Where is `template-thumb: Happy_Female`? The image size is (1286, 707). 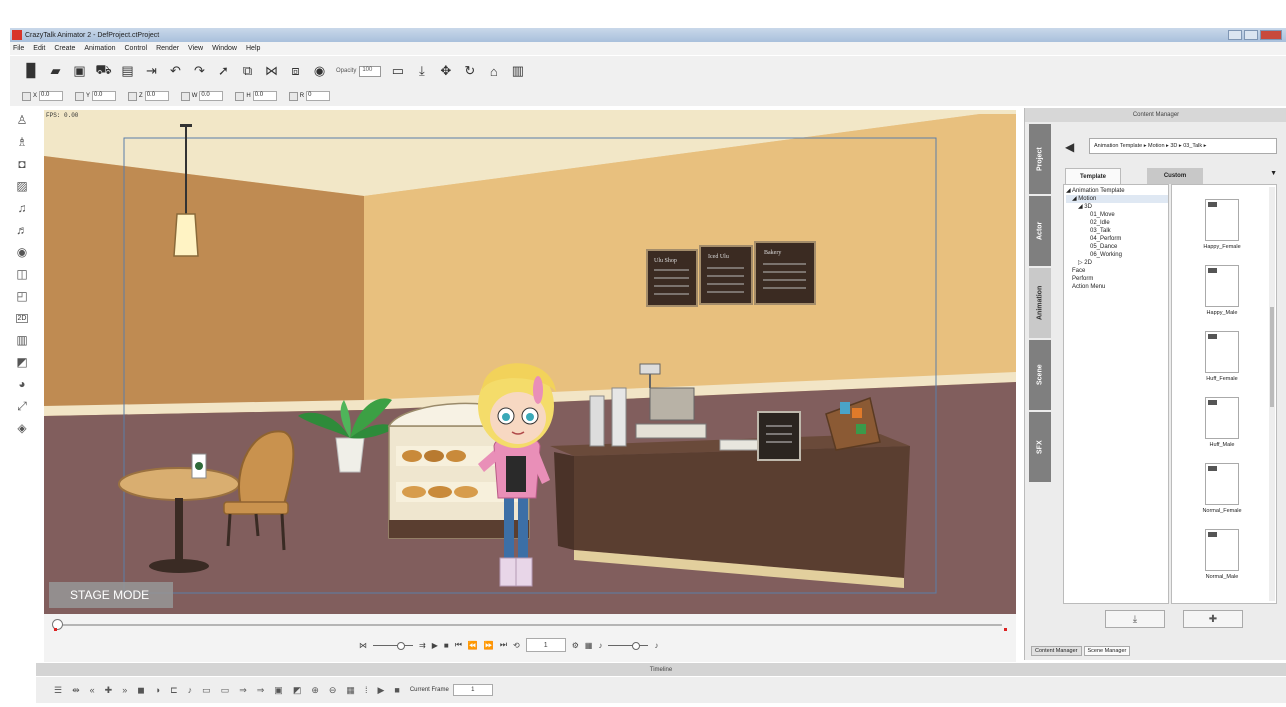 template-thumb: Happy_Female is located at coordinates (1222, 224).